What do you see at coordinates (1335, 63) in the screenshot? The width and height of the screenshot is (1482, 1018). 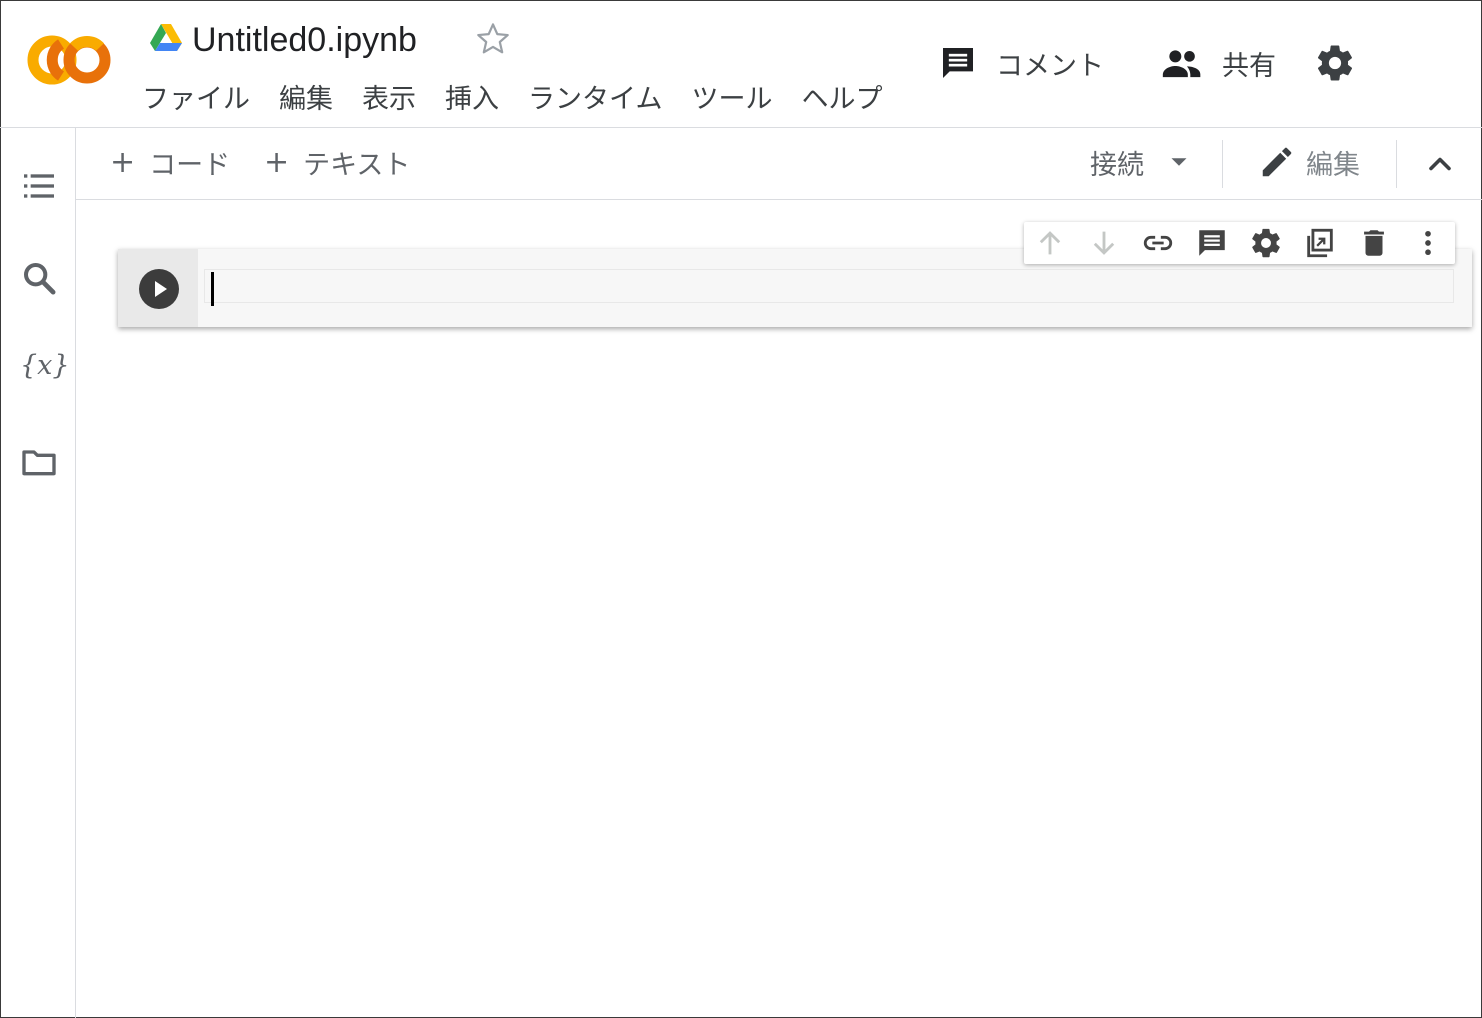 I see `settings-gear-icon` at bounding box center [1335, 63].